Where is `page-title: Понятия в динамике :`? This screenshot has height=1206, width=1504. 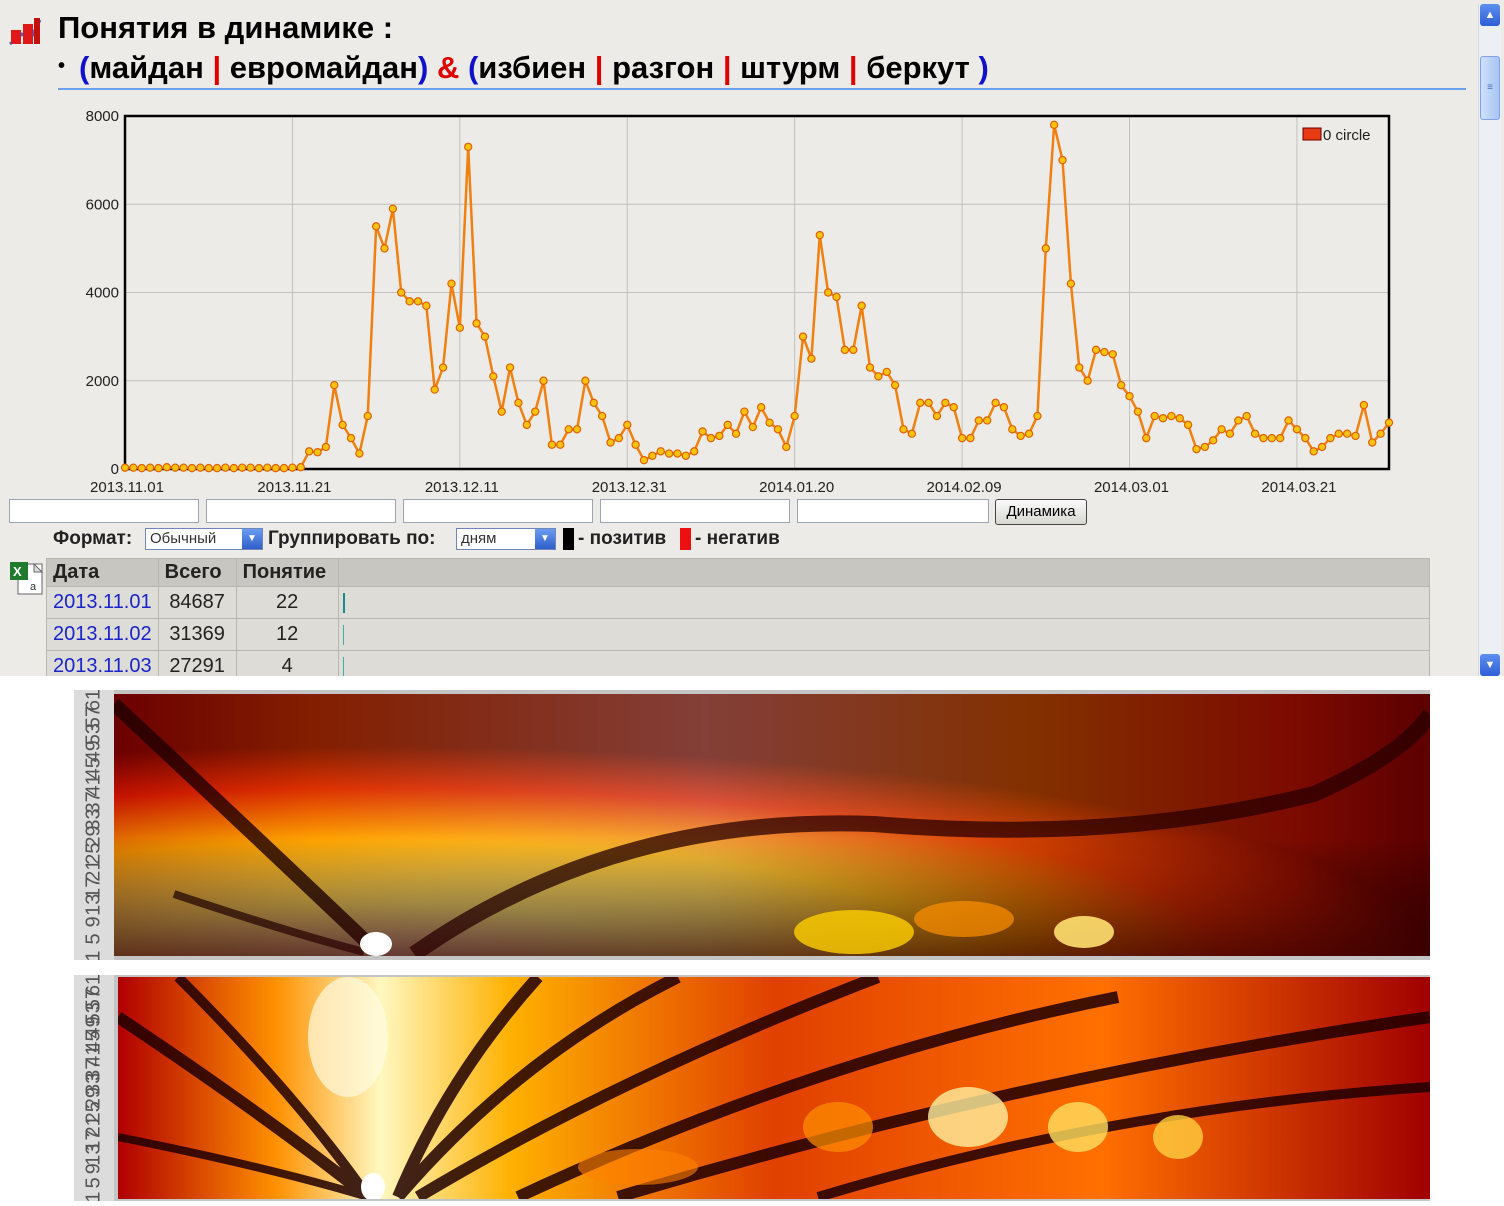
page-title: Понятия в динамике : is located at coordinates (226, 27).